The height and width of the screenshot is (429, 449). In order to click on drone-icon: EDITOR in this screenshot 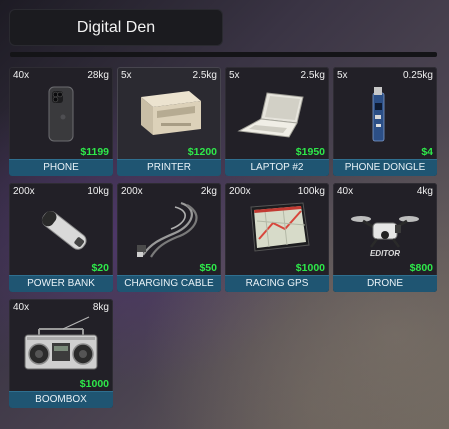, I will do `click(385, 230)`.